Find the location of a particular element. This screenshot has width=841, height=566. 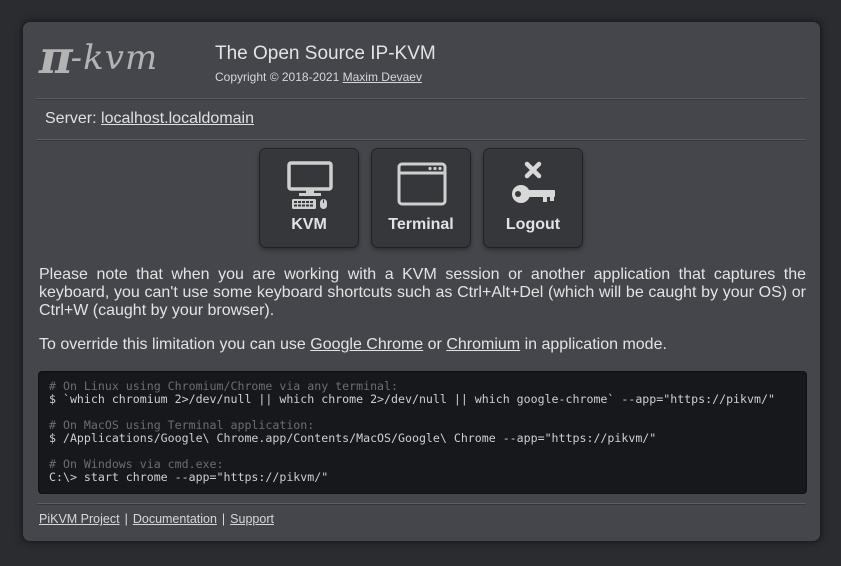

copyright: Copyright © 2018-2021 Maxim Devaev is located at coordinates (318, 77).